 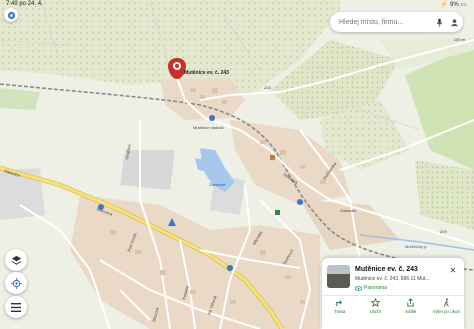 What do you see at coordinates (212, 118) in the screenshot?
I see `train-station-icon` at bounding box center [212, 118].